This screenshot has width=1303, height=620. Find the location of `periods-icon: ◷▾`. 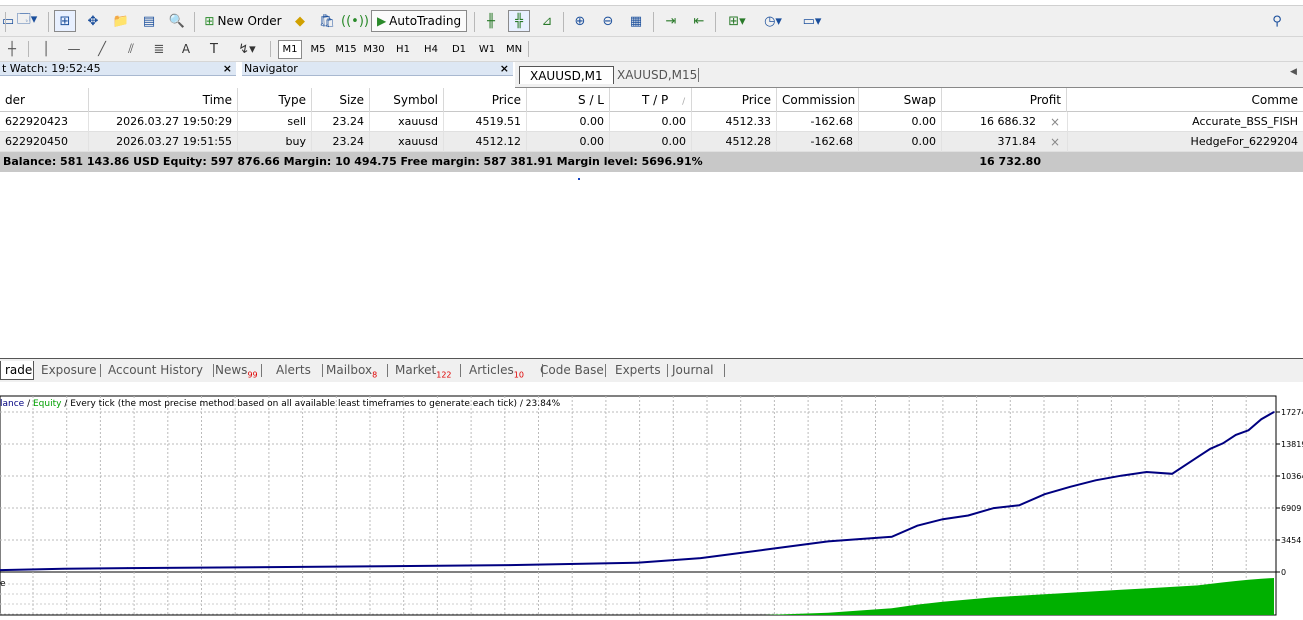

periods-icon: ◷▾ is located at coordinates (773, 21).